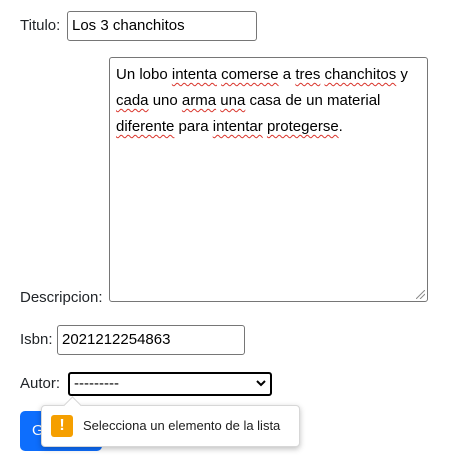 Image resolution: width=458 pixels, height=466 pixels. I want to click on chevron-down-icon, so click(261, 383).